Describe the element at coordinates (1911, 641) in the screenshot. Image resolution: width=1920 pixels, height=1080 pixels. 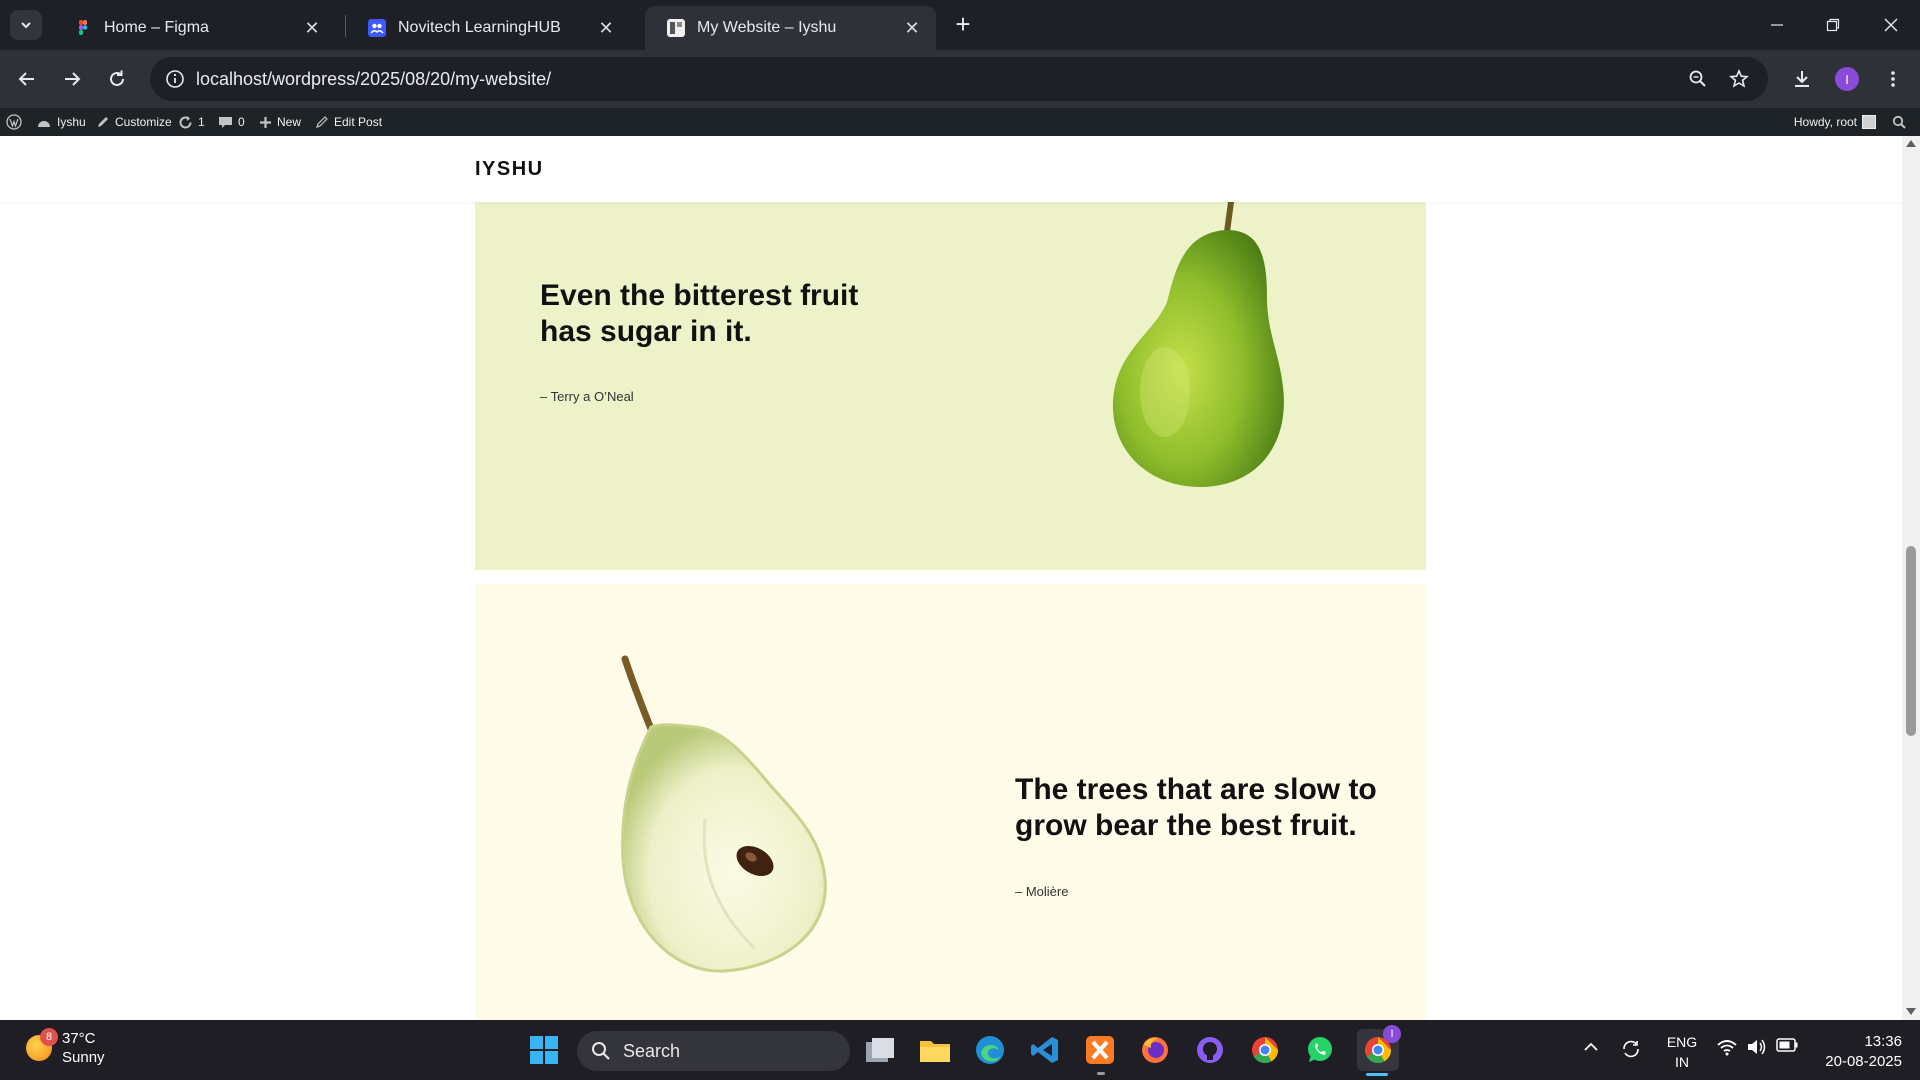
I see `scrollbar-thumb` at that location.